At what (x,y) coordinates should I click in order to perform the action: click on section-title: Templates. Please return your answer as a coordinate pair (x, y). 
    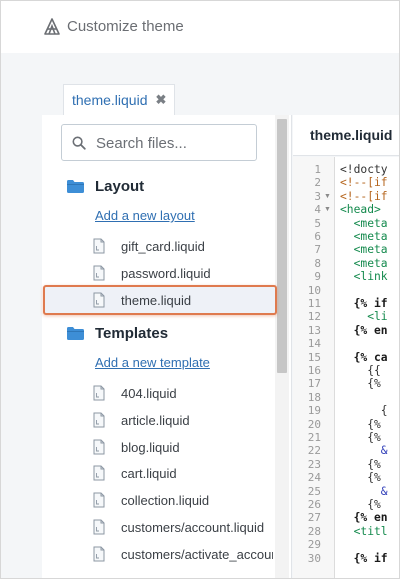
    Looking at the image, I should click on (132, 333).